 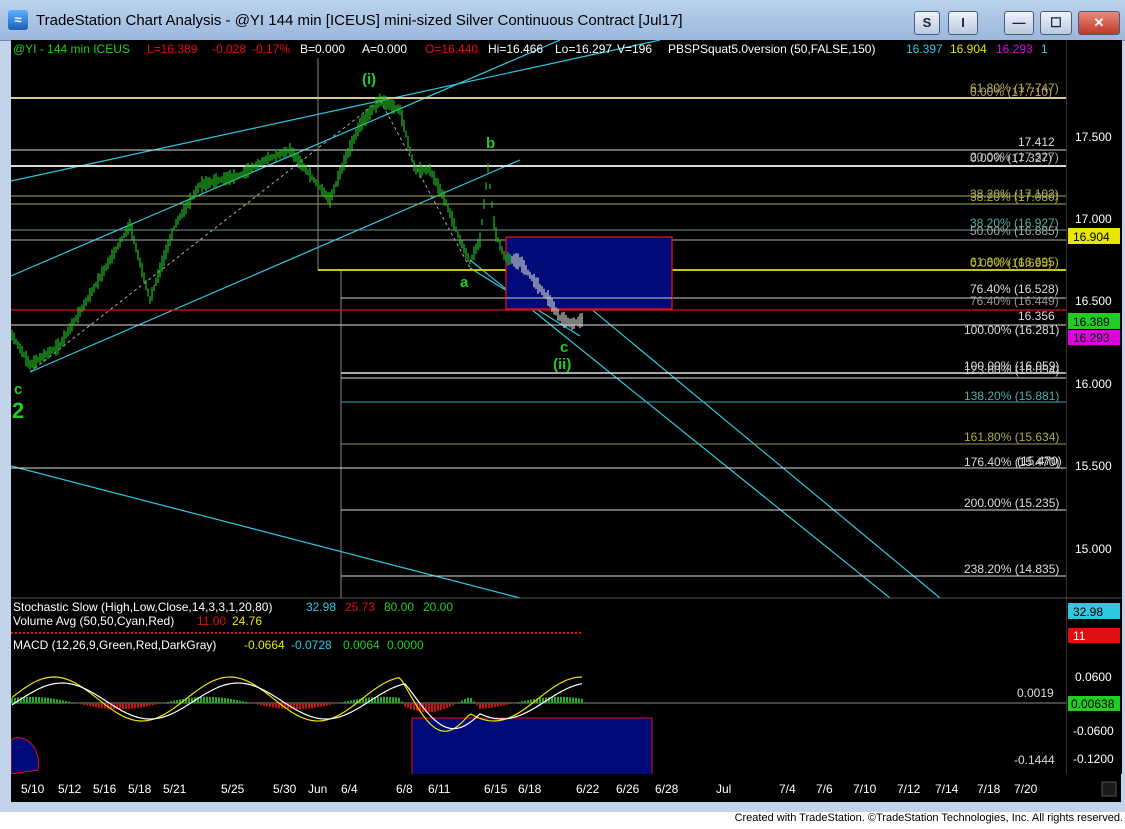 I want to click on stochastic-value: 20.00, so click(x=438, y=607).